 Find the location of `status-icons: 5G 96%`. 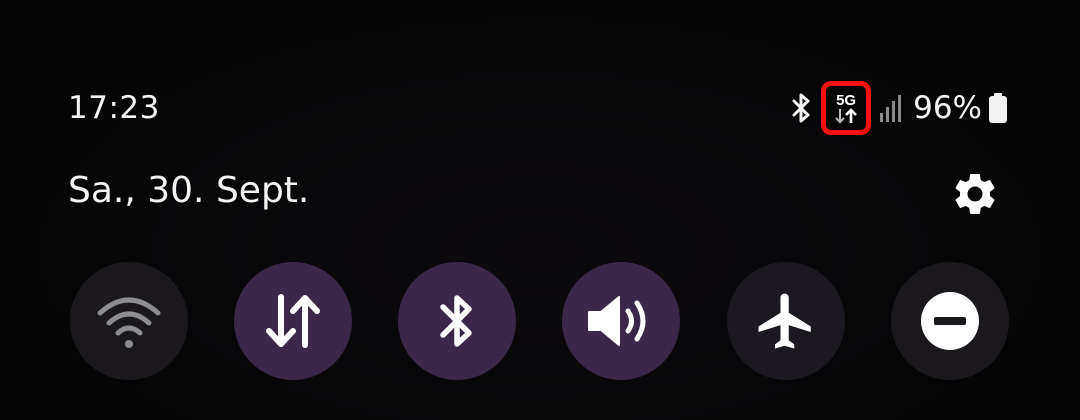

status-icons: 5G 96% is located at coordinates (899, 108).